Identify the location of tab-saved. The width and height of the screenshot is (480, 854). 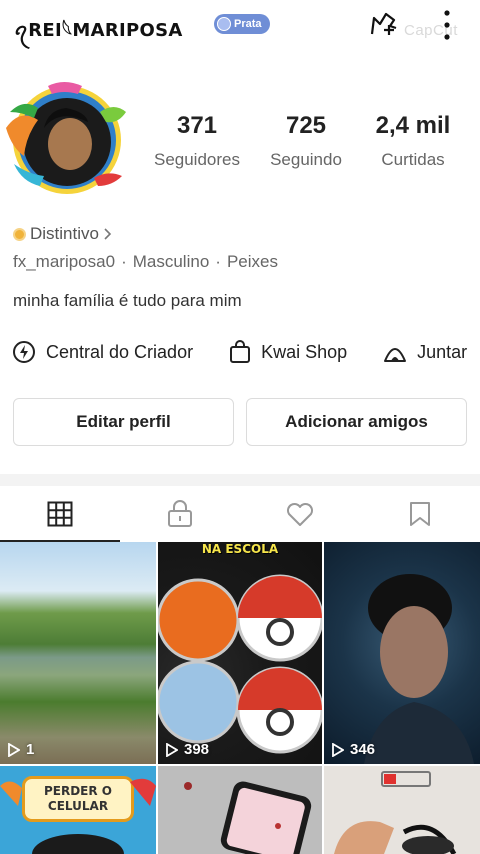
(420, 514).